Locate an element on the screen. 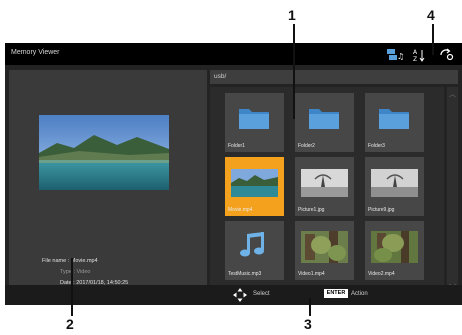  callout-3: 3 is located at coordinates (308, 324).